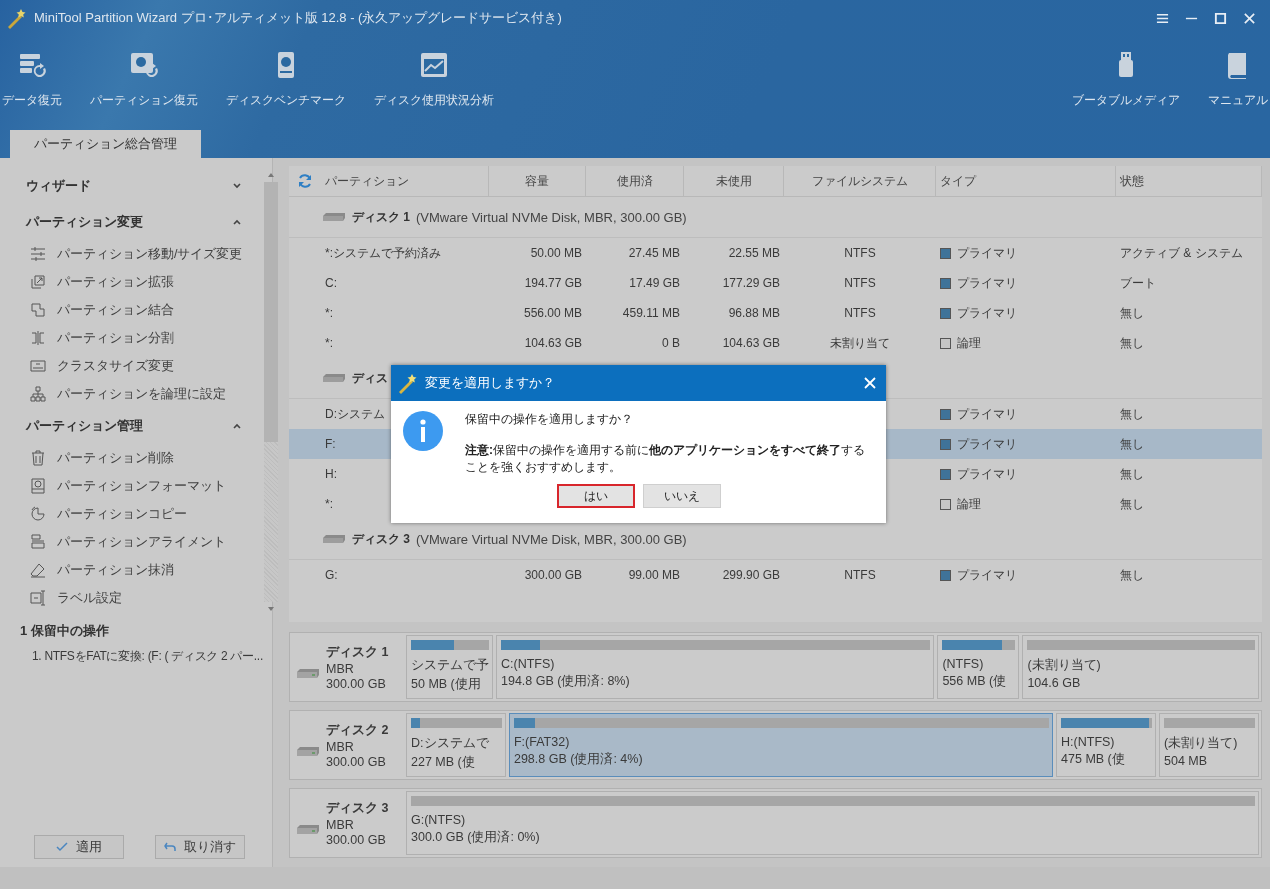 The width and height of the screenshot is (1270, 889). Describe the element at coordinates (754, 313) in the screenshot. I see `table-cell-text: 96.88 MB` at that location.